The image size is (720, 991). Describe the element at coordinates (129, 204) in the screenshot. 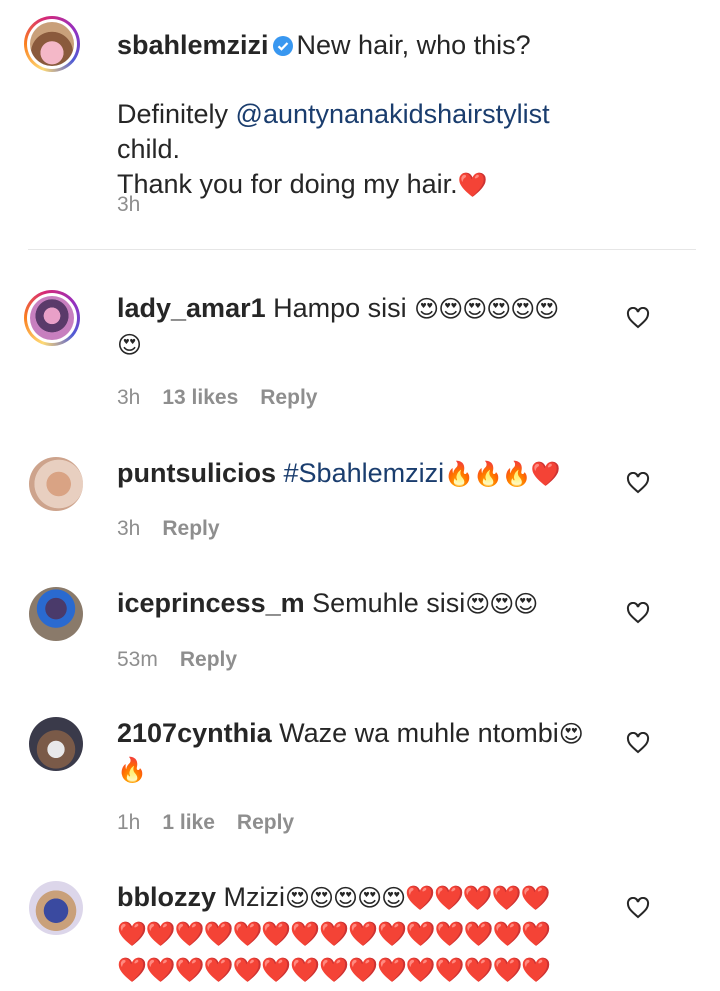

I see `post-timestamp: 3h` at that location.